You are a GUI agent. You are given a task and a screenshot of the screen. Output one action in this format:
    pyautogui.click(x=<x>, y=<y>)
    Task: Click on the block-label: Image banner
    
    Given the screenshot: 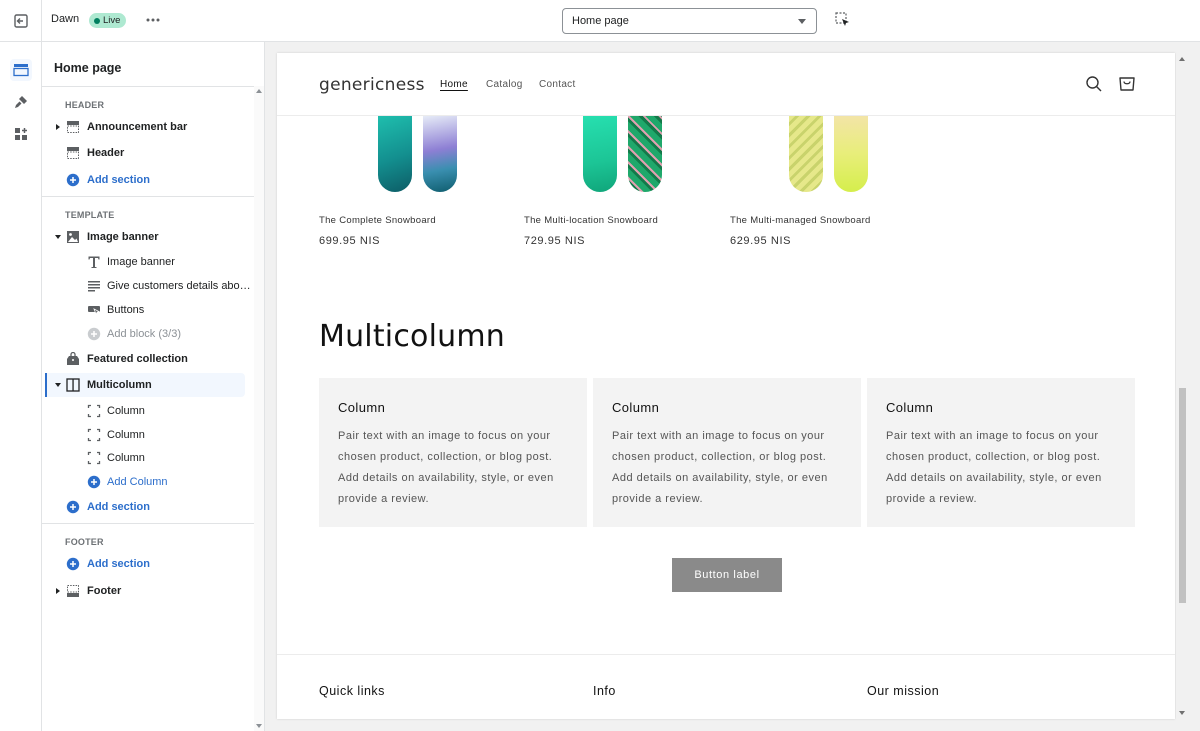 What is the action you would take?
    pyautogui.click(x=141, y=262)
    